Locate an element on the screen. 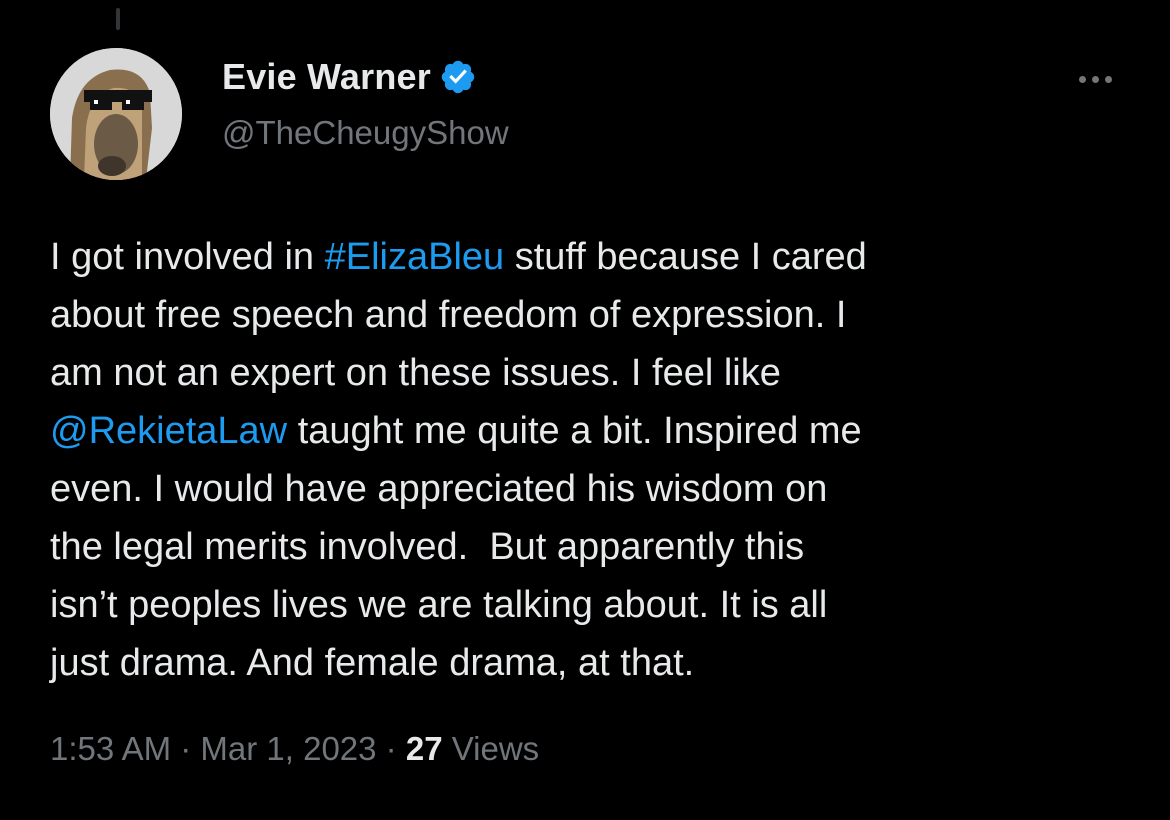 The image size is (1170, 820). tweet-date: Mar 1, 2023 is located at coordinates (288, 748).